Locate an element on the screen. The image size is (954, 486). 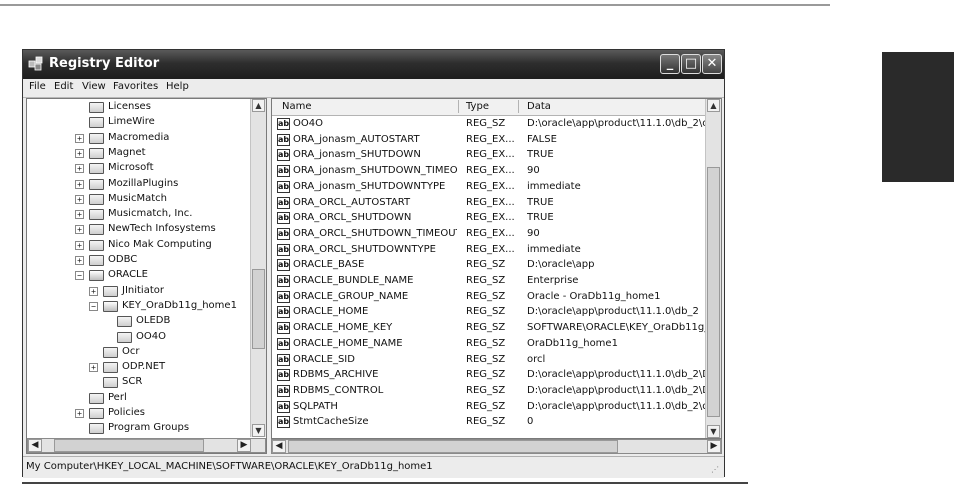
tree-item: LimeWire is located at coordinates (137, 122).